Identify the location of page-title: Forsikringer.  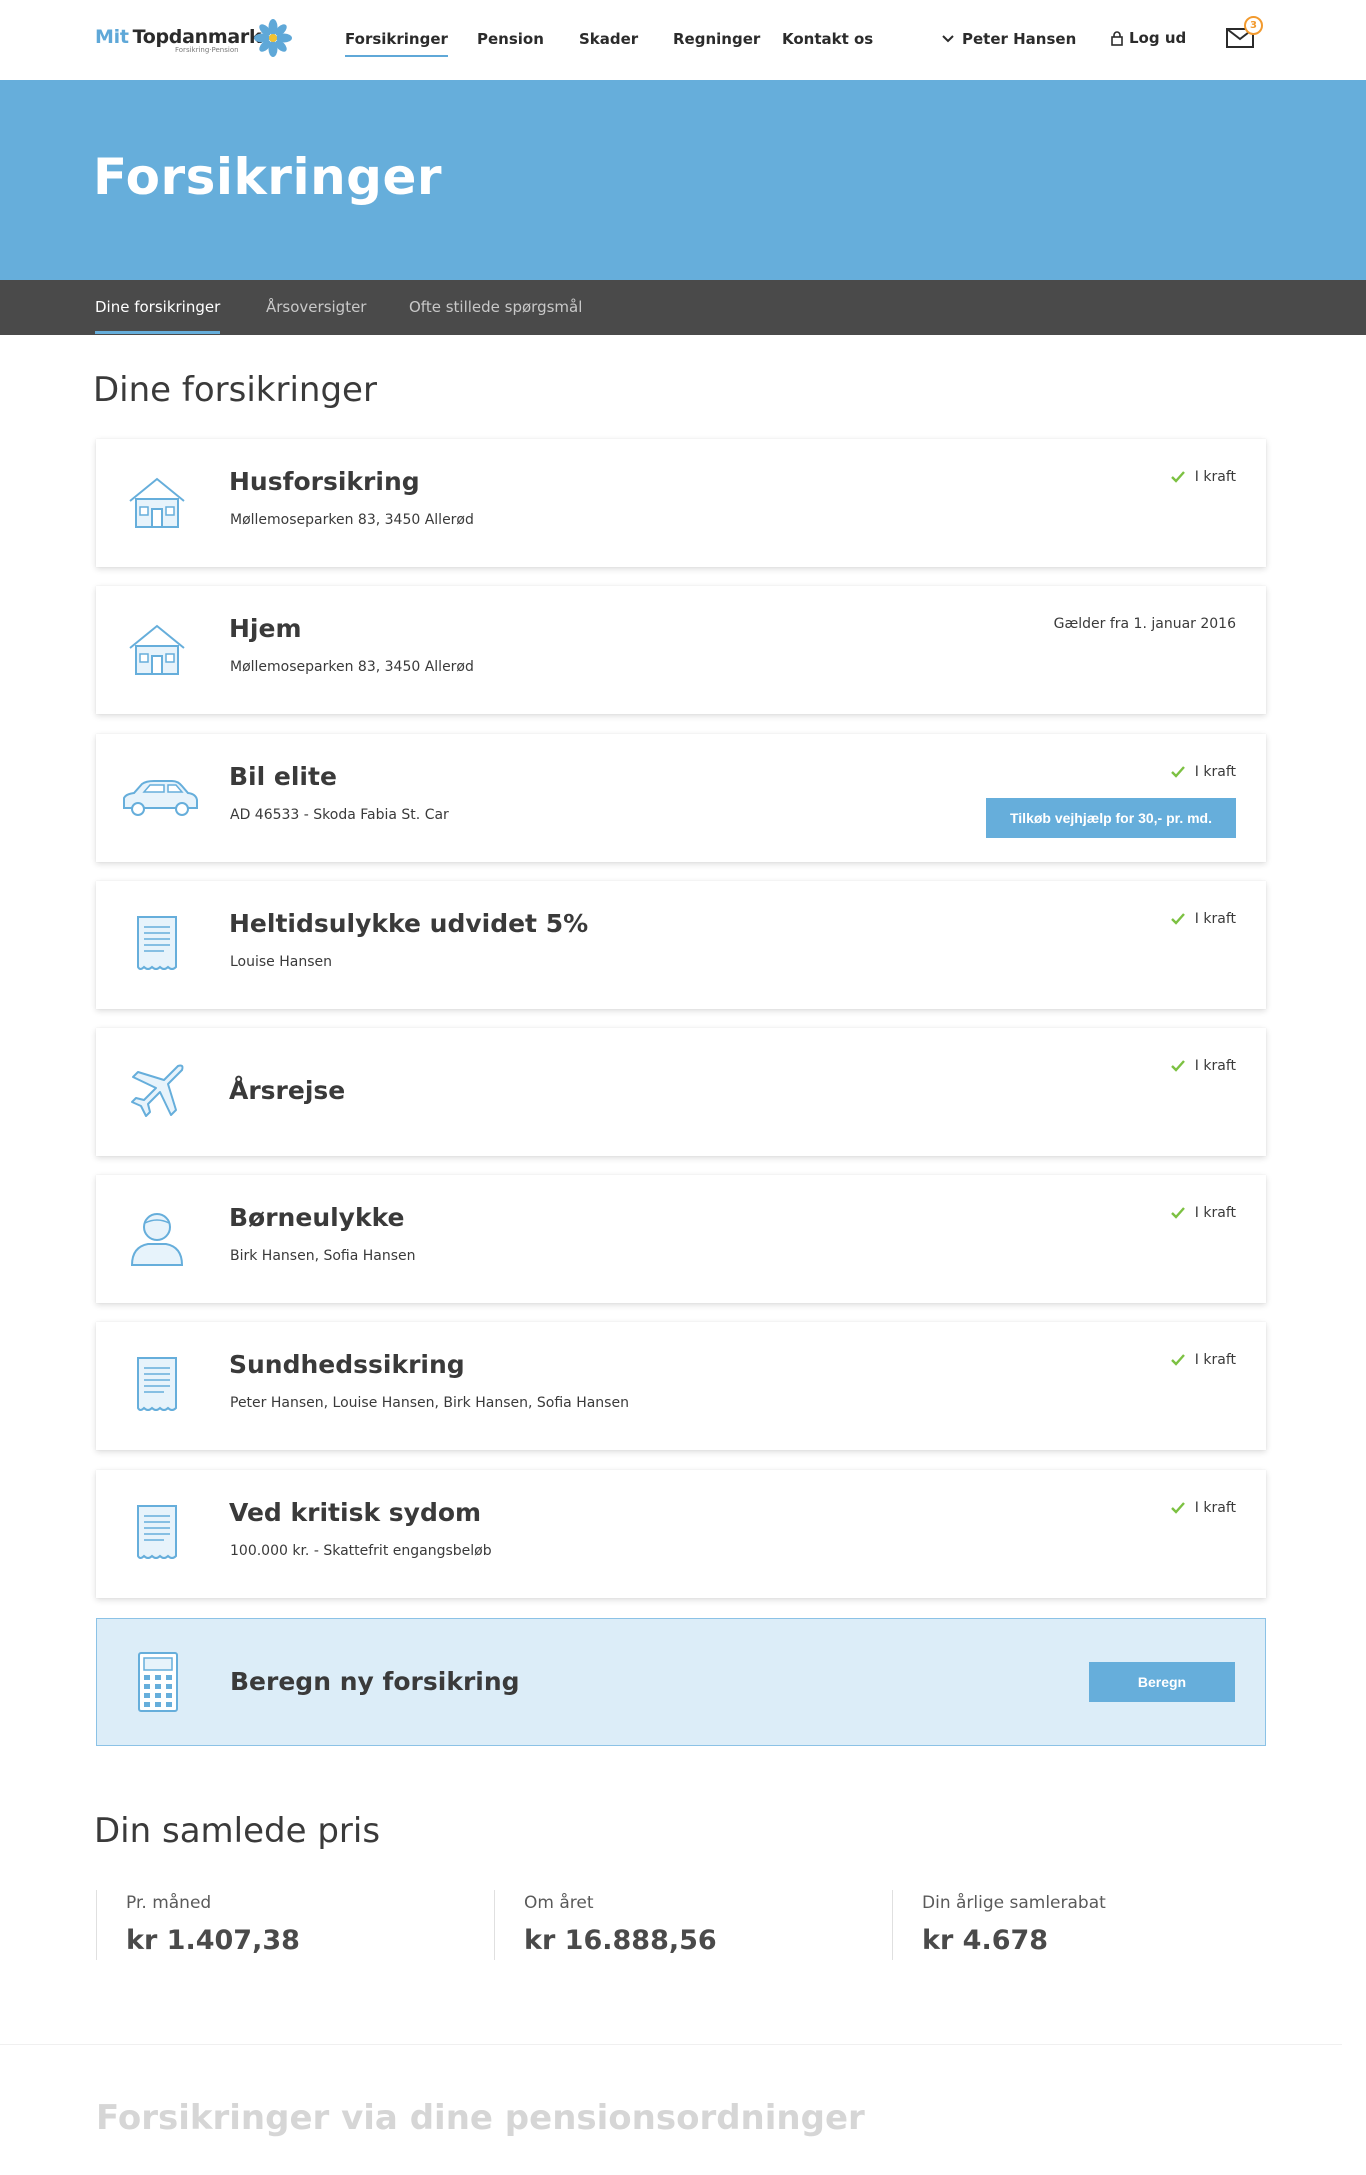
(268, 177).